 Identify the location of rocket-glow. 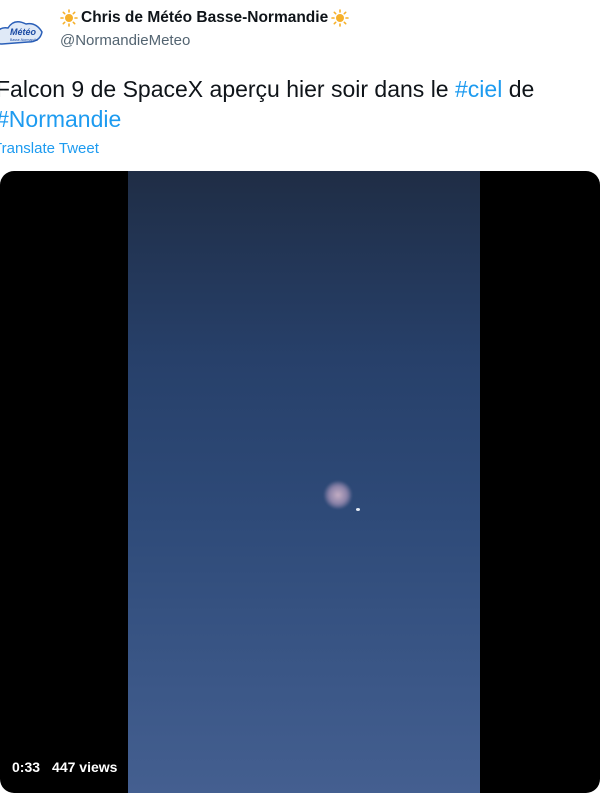
(338, 495).